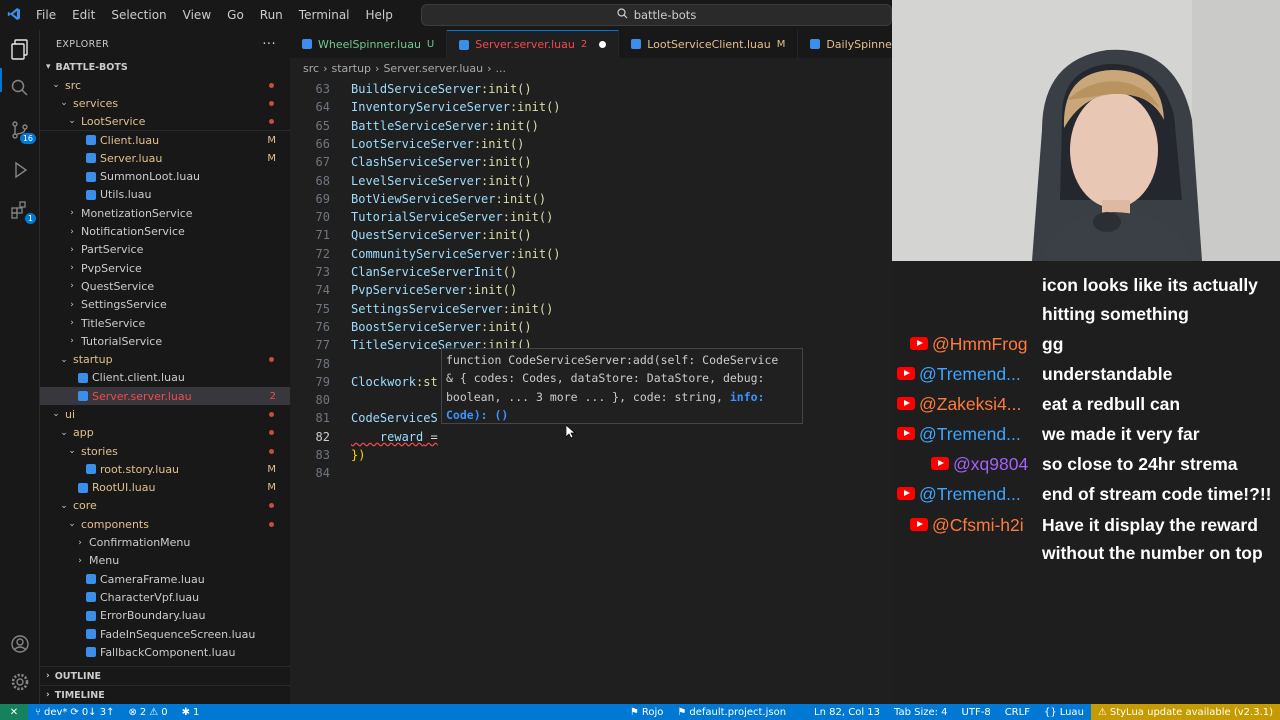  Describe the element at coordinates (165, 323) in the screenshot. I see `tree-folder: › TitleService` at that location.